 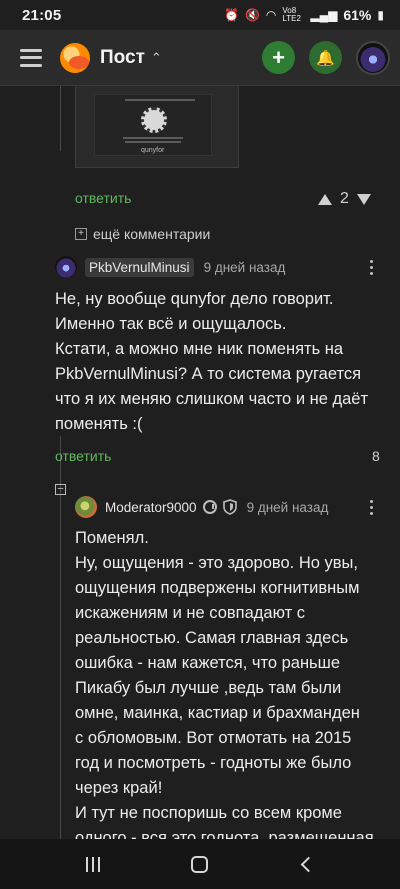 I want to click on bell-icon: 🔔, so click(x=325, y=58).